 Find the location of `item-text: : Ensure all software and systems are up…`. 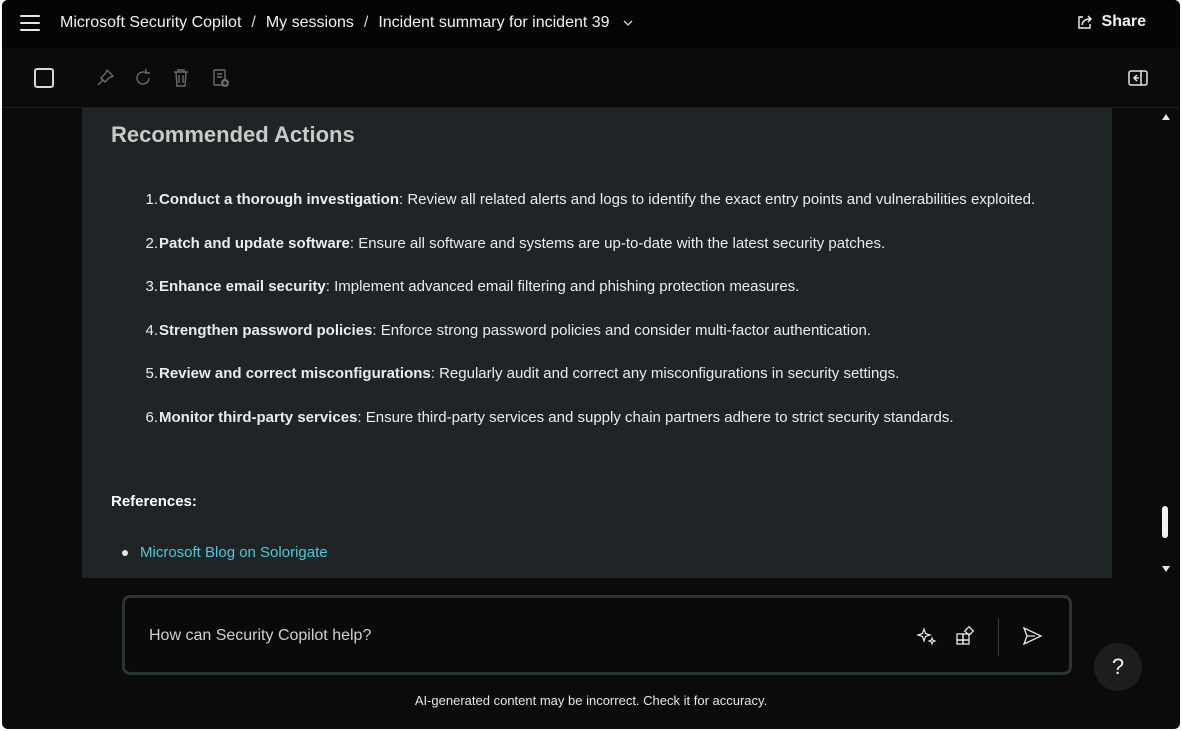

item-text: : Ensure all software and systems are up… is located at coordinates (617, 243).